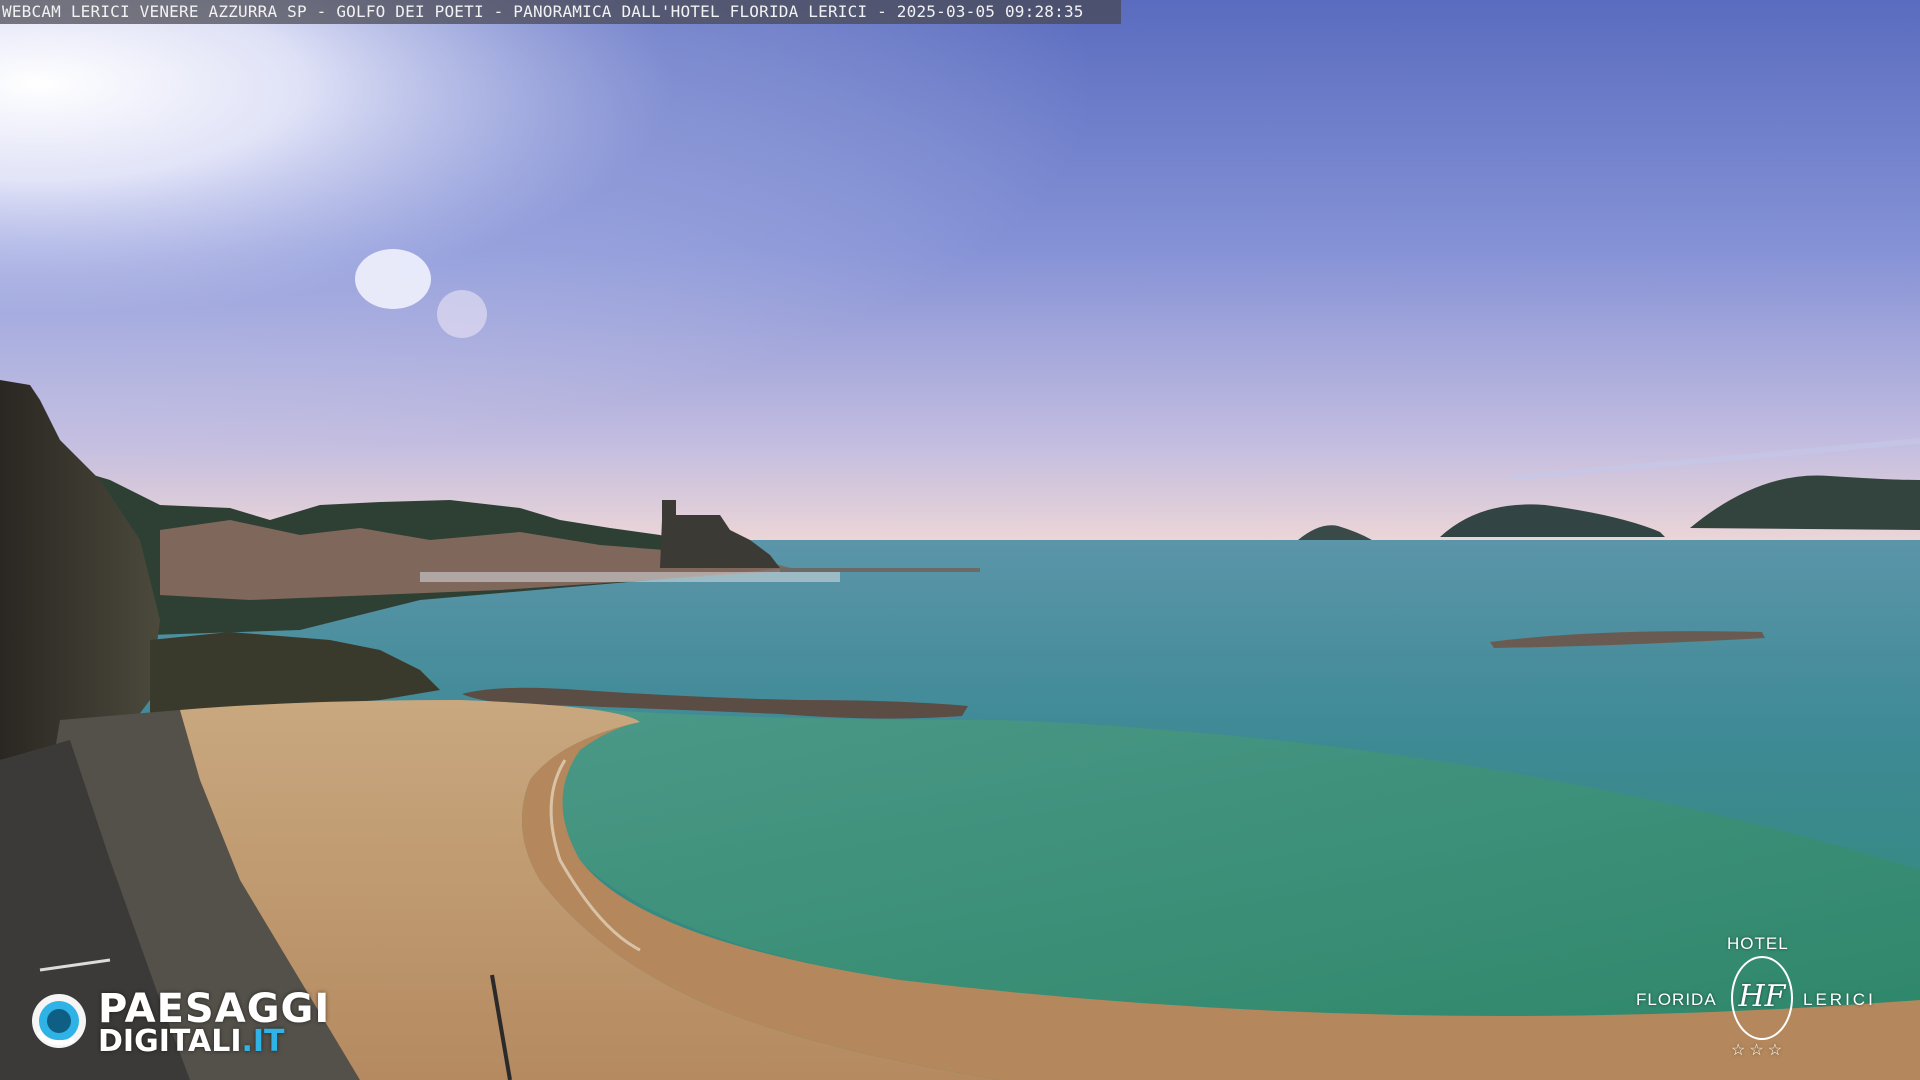 Image resolution: width=1920 pixels, height=1080 pixels. I want to click on logo-text-florida: FLORIDA, so click(1676, 999).